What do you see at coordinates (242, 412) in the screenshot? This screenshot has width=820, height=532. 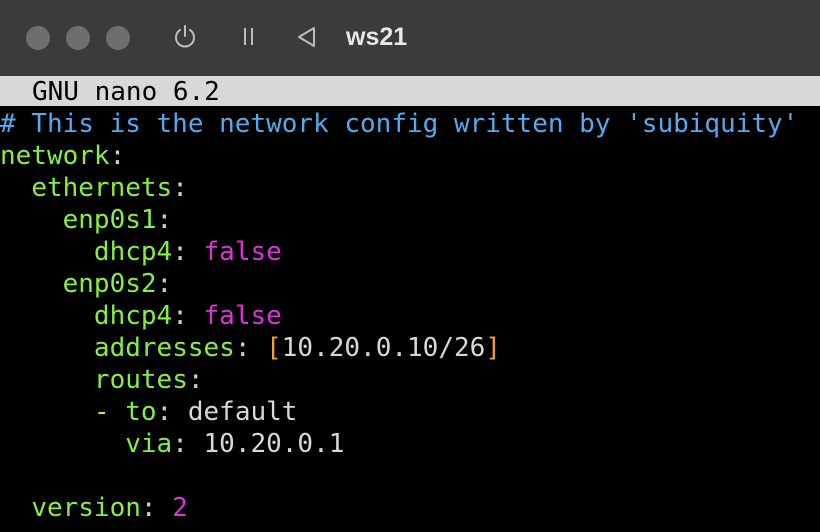 I see `route-to-value: default` at bounding box center [242, 412].